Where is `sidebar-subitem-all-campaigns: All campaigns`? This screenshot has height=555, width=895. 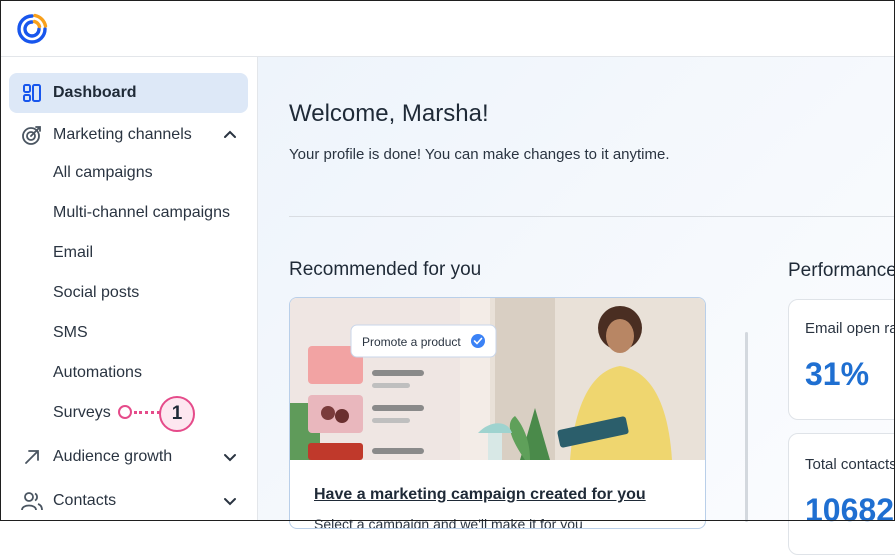
sidebar-subitem-all-campaigns: All campaigns is located at coordinates (103, 173).